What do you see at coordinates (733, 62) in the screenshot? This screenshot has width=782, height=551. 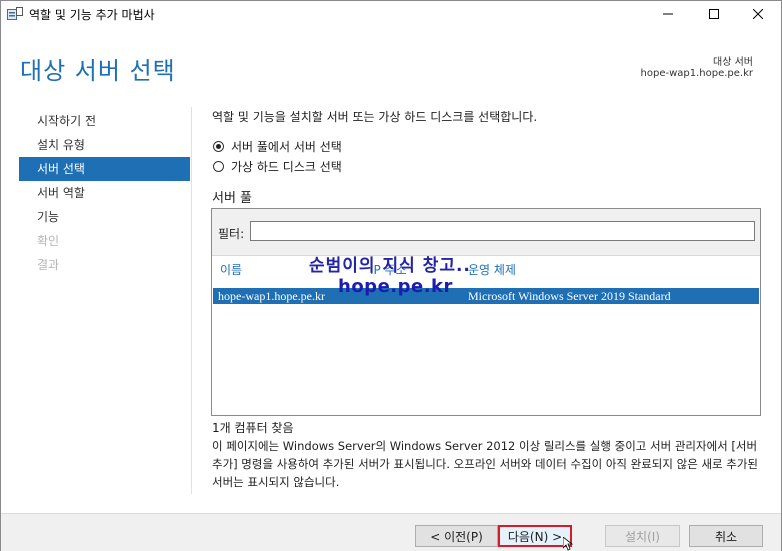 I see `destination-server-label: 대상 서버` at bounding box center [733, 62].